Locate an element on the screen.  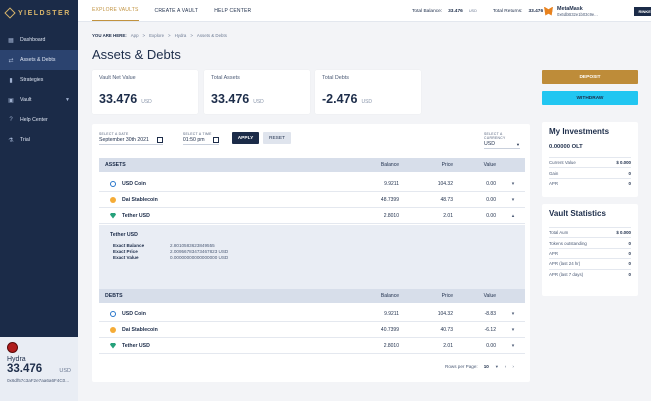
flask-icon: ⚗ is located at coordinates (11, 140).